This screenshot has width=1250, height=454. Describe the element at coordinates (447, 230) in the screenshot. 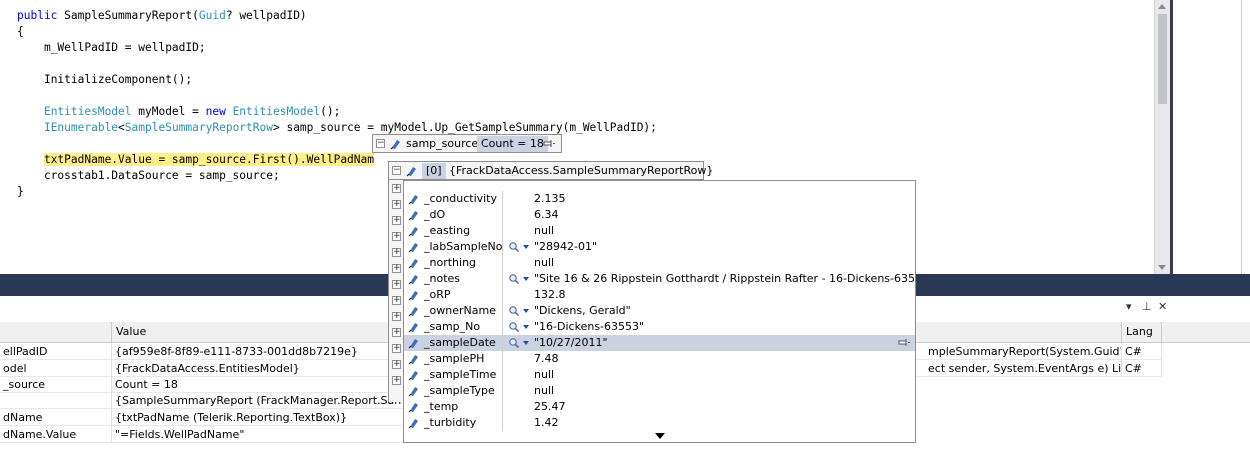

I see `member-name: _easting` at that location.